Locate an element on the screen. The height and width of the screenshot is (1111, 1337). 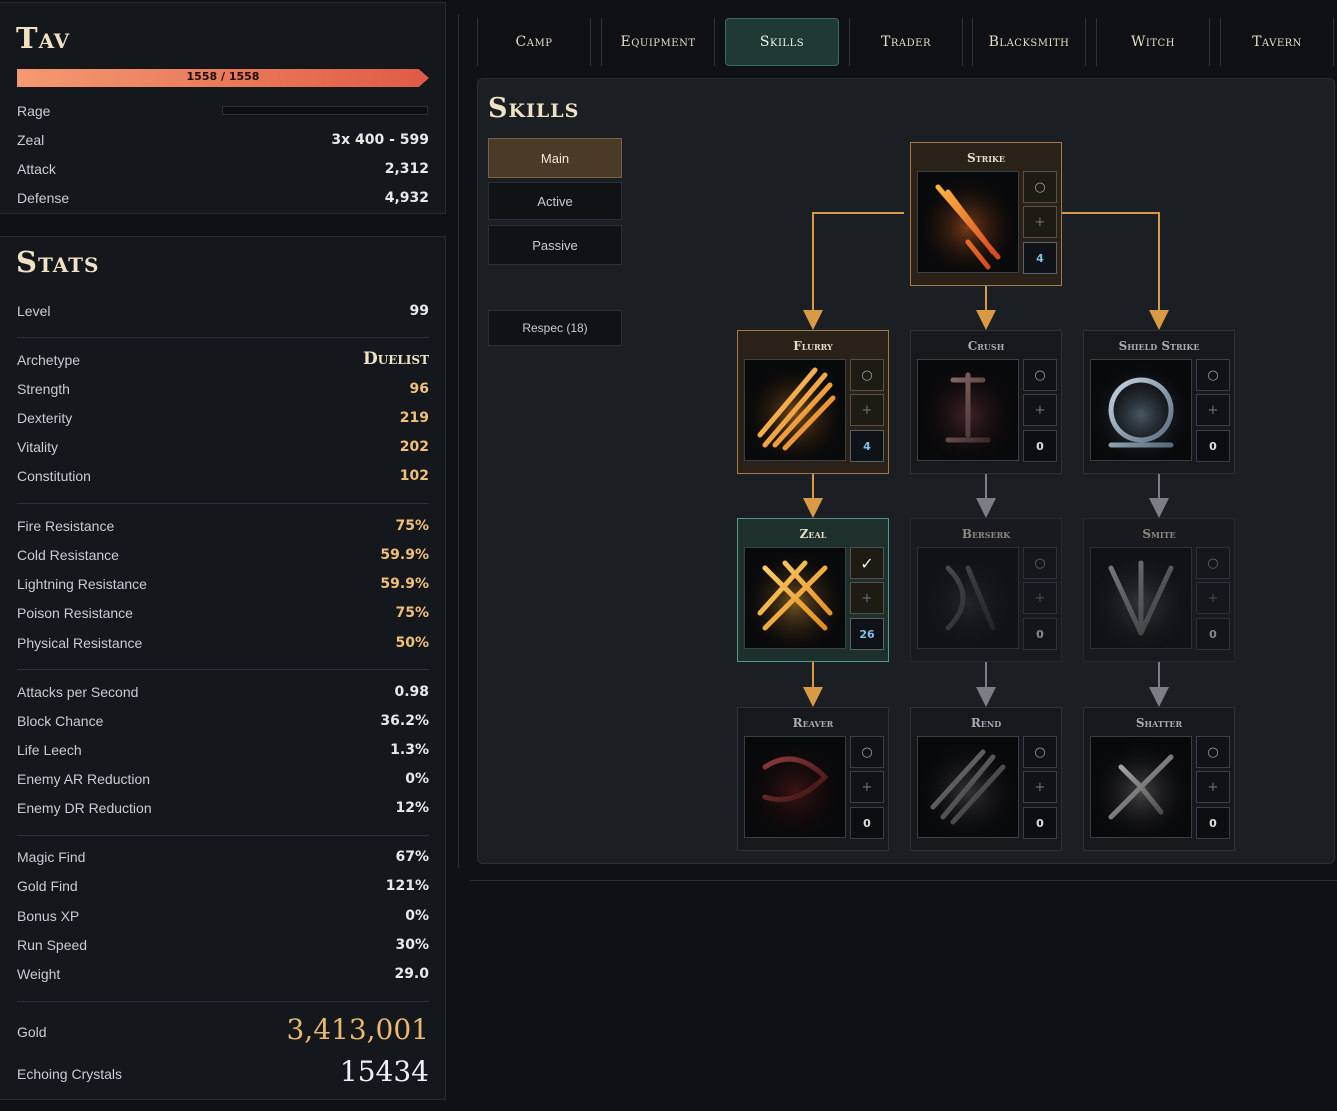
stat-label: Run Speed is located at coordinates (52, 945).